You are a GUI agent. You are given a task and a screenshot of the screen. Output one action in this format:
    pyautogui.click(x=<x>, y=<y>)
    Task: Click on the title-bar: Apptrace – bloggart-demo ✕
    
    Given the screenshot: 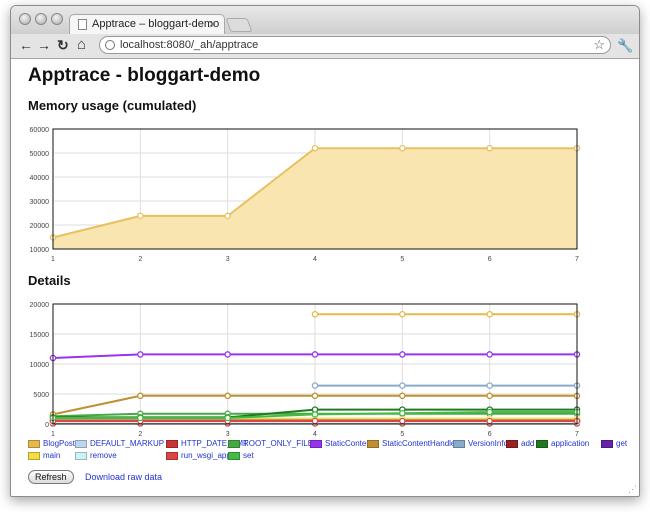 What is the action you would take?
    pyautogui.click(x=325, y=20)
    